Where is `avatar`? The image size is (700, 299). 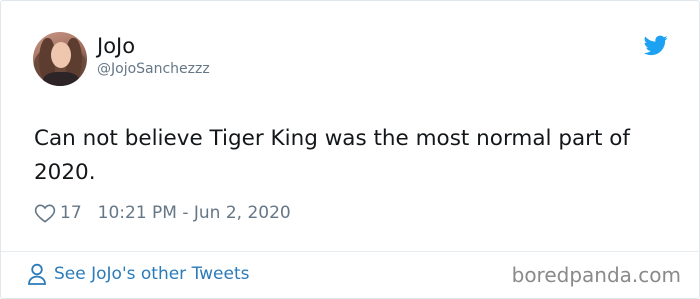 avatar is located at coordinates (60, 59).